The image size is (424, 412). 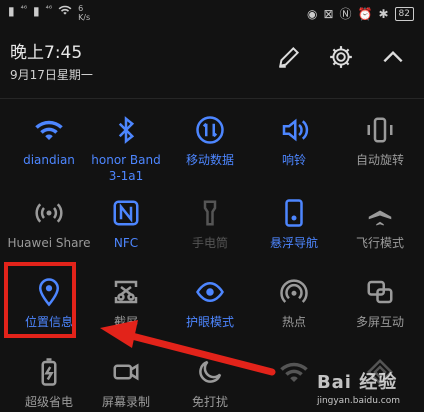 I want to click on bluetooth-icon, so click(x=126, y=130).